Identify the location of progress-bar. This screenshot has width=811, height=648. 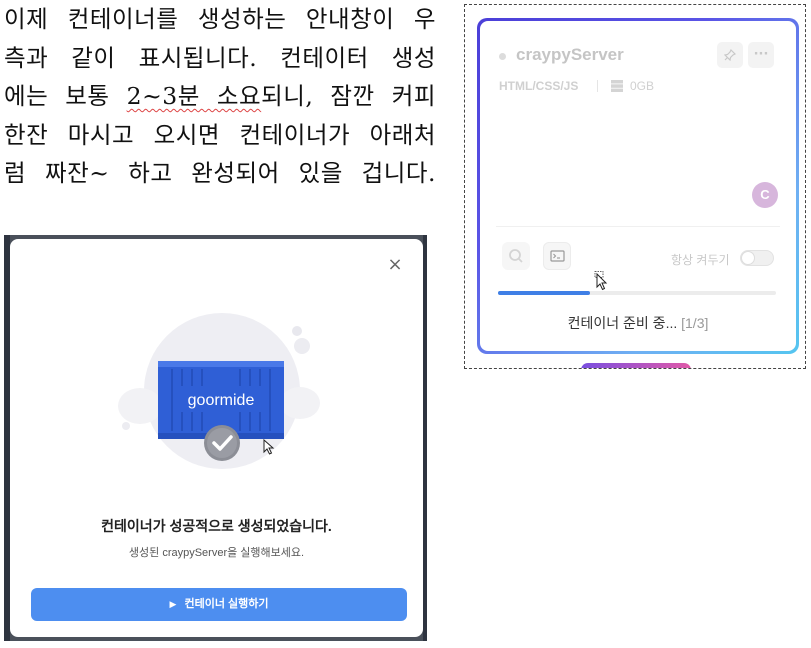
(637, 293).